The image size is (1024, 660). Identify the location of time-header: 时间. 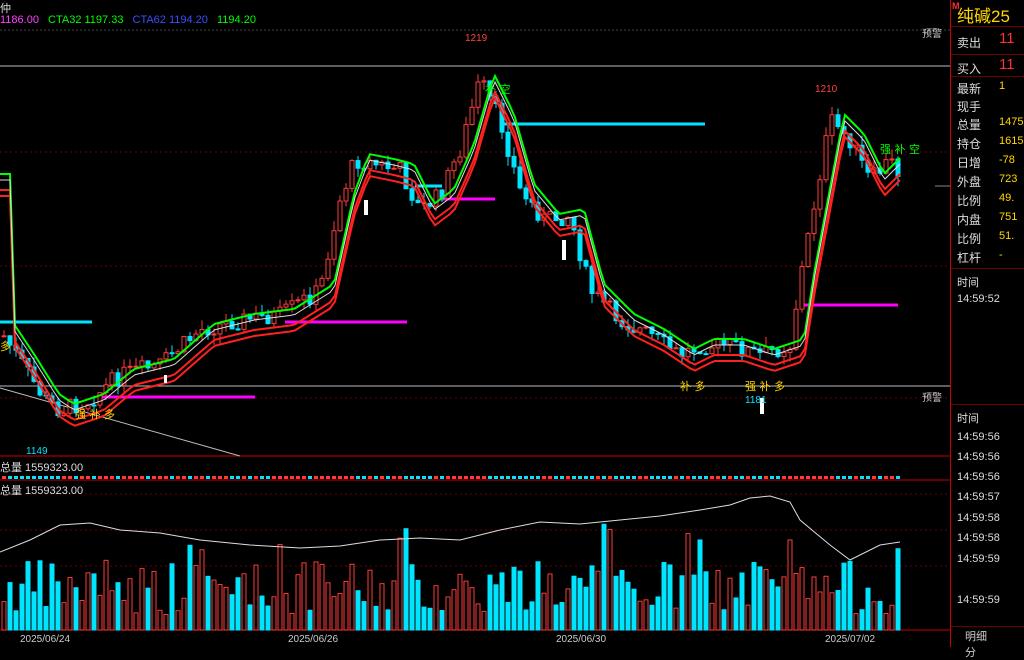
(968, 283).